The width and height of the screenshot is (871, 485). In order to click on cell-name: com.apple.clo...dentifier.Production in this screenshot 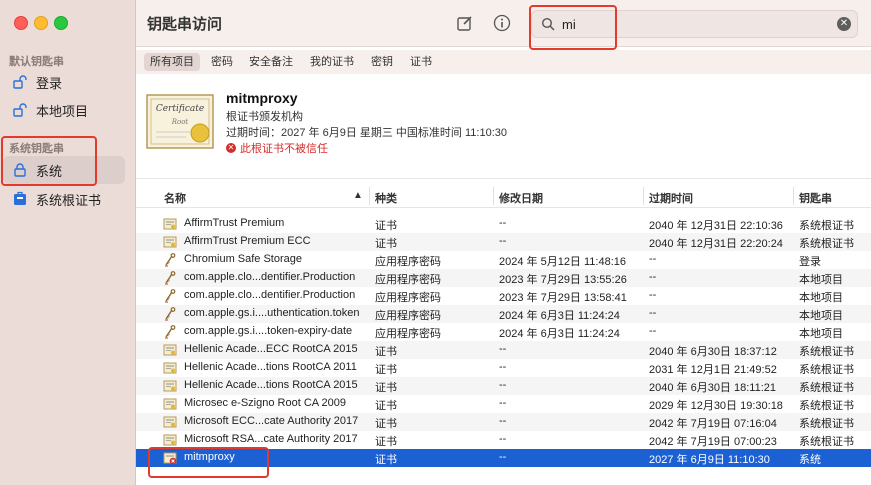, I will do `click(270, 277)`.